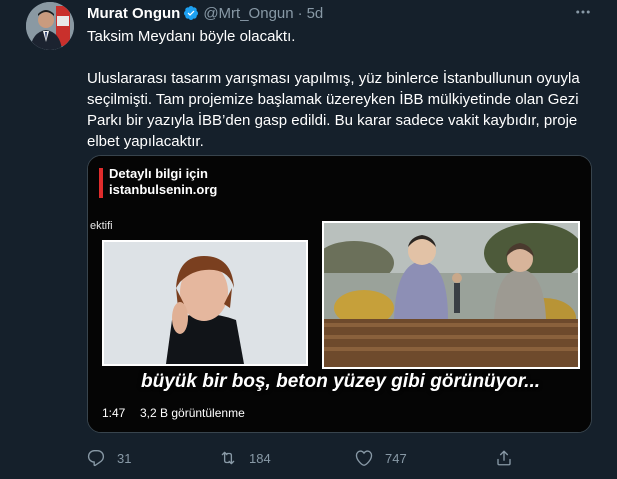 This screenshot has width=617, height=479. What do you see at coordinates (158, 173) in the screenshot?
I see `brand-line-1: Detaylı bilgi için` at bounding box center [158, 173].